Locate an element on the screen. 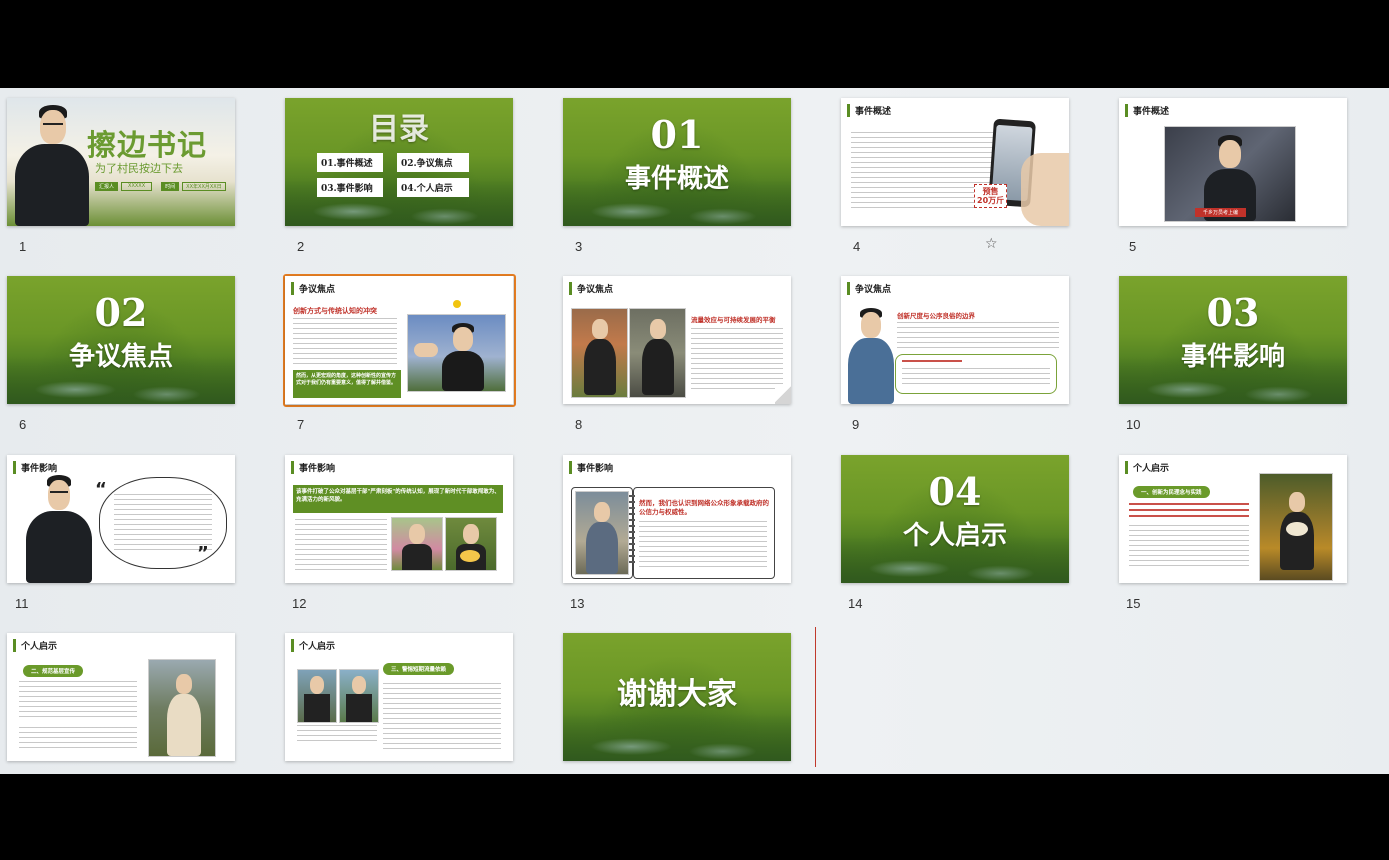 The width and height of the screenshot is (1389, 860). slide8-red-title: 流量效应与可持续发展的平衡 is located at coordinates (733, 320).